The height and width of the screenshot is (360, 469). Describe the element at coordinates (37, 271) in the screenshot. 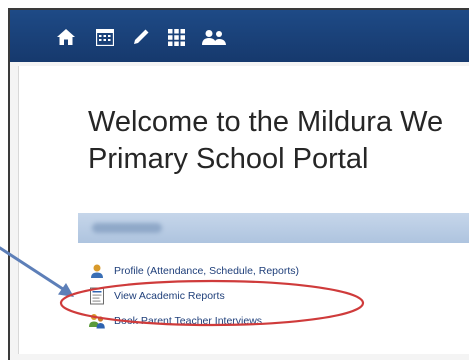

I see `highlight-arrow` at that location.